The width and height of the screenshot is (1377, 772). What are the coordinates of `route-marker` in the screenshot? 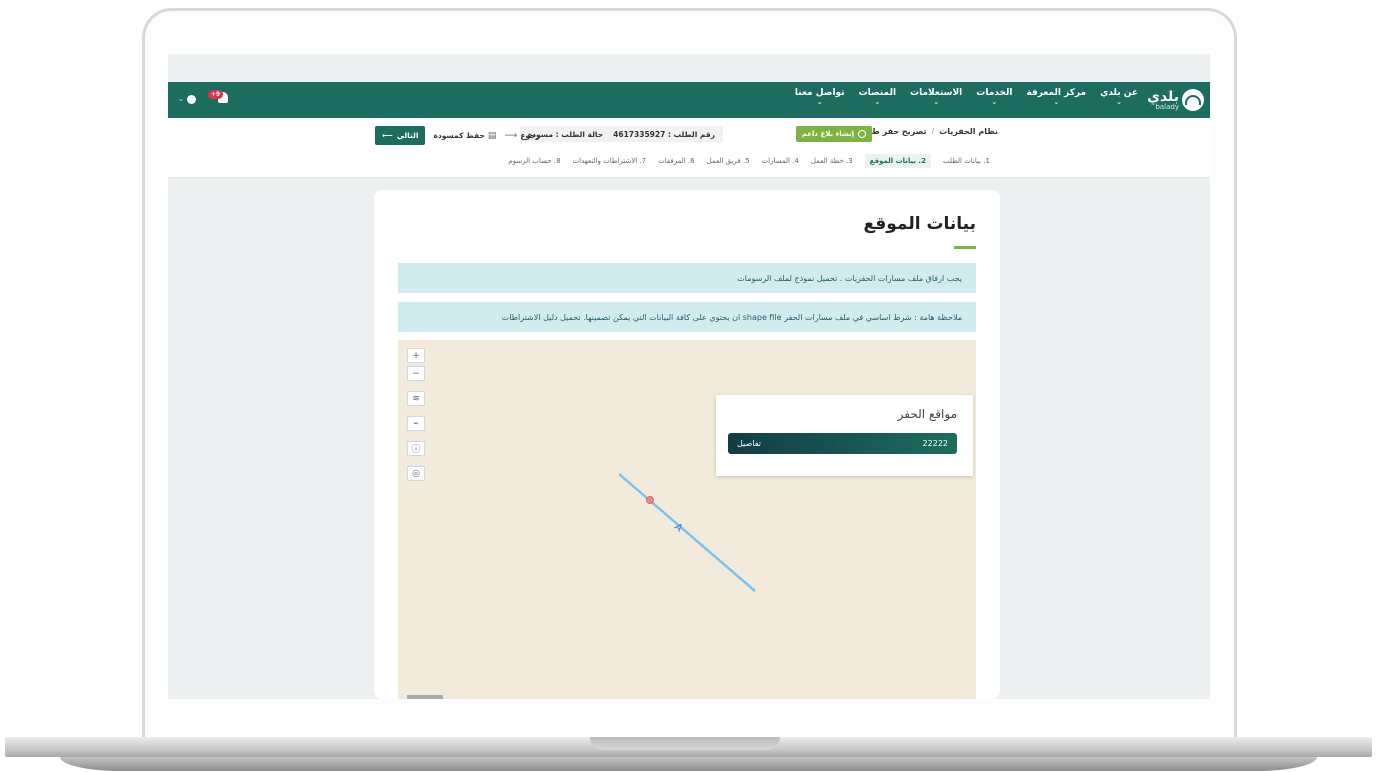 It's located at (650, 500).